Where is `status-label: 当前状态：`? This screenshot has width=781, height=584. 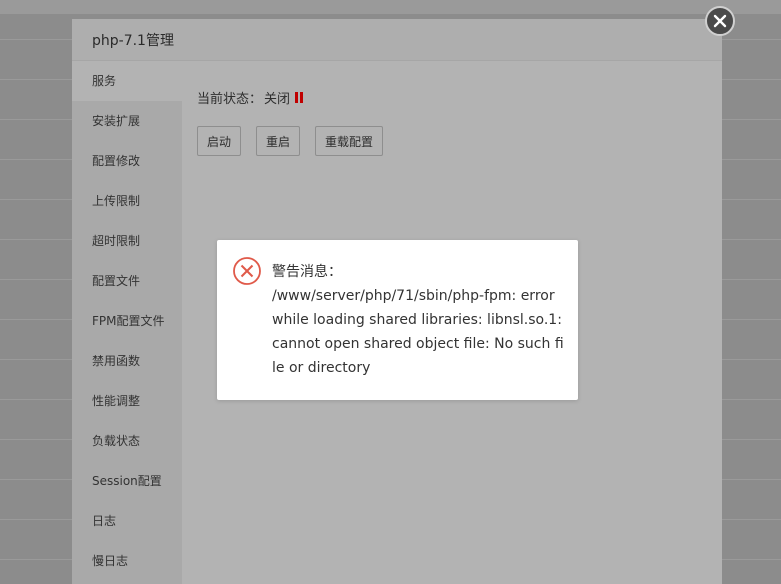 status-label: 当前状态： is located at coordinates (230, 99).